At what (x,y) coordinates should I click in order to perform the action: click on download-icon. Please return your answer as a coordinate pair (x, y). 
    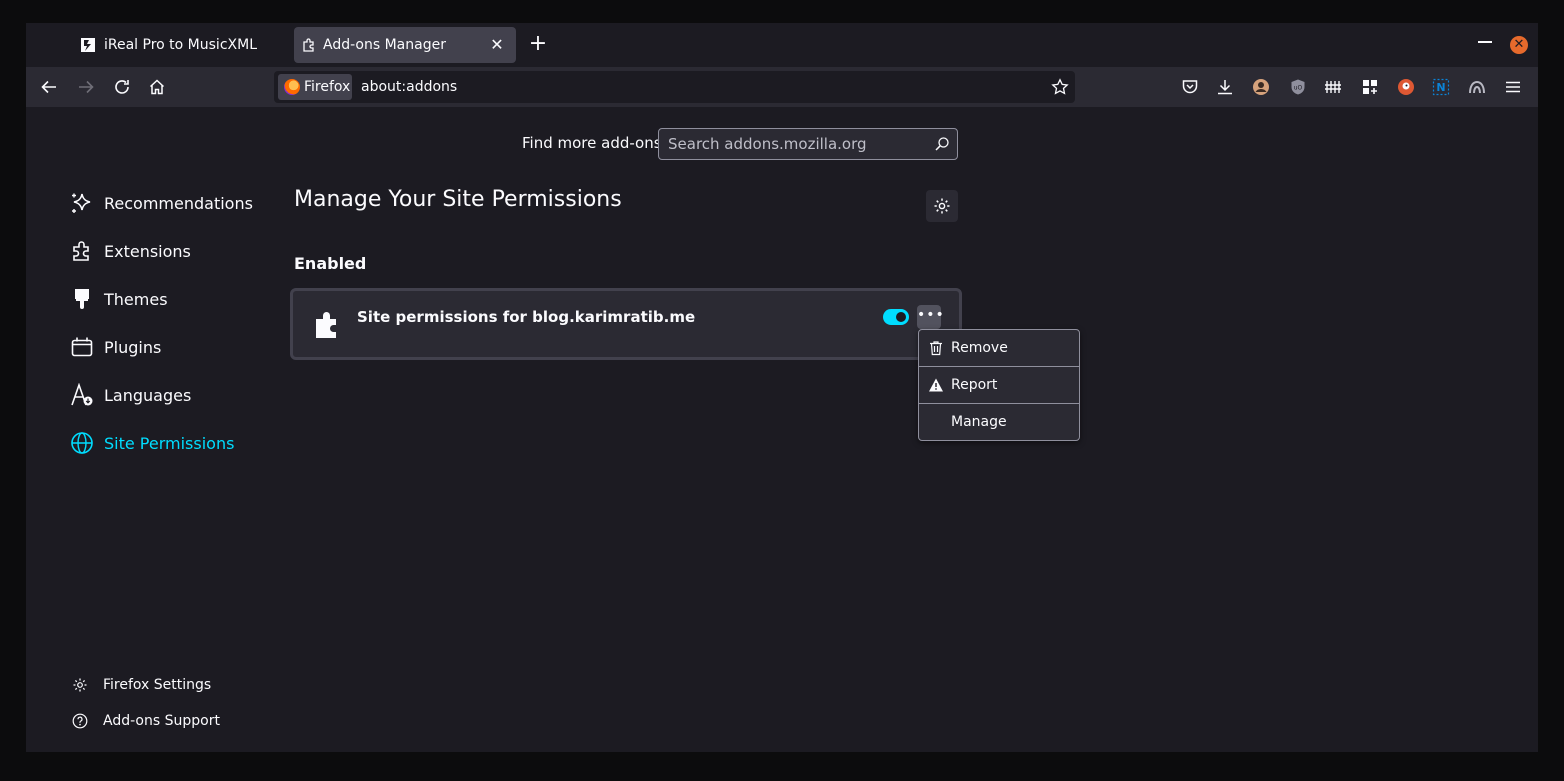
    Looking at the image, I should click on (1225, 87).